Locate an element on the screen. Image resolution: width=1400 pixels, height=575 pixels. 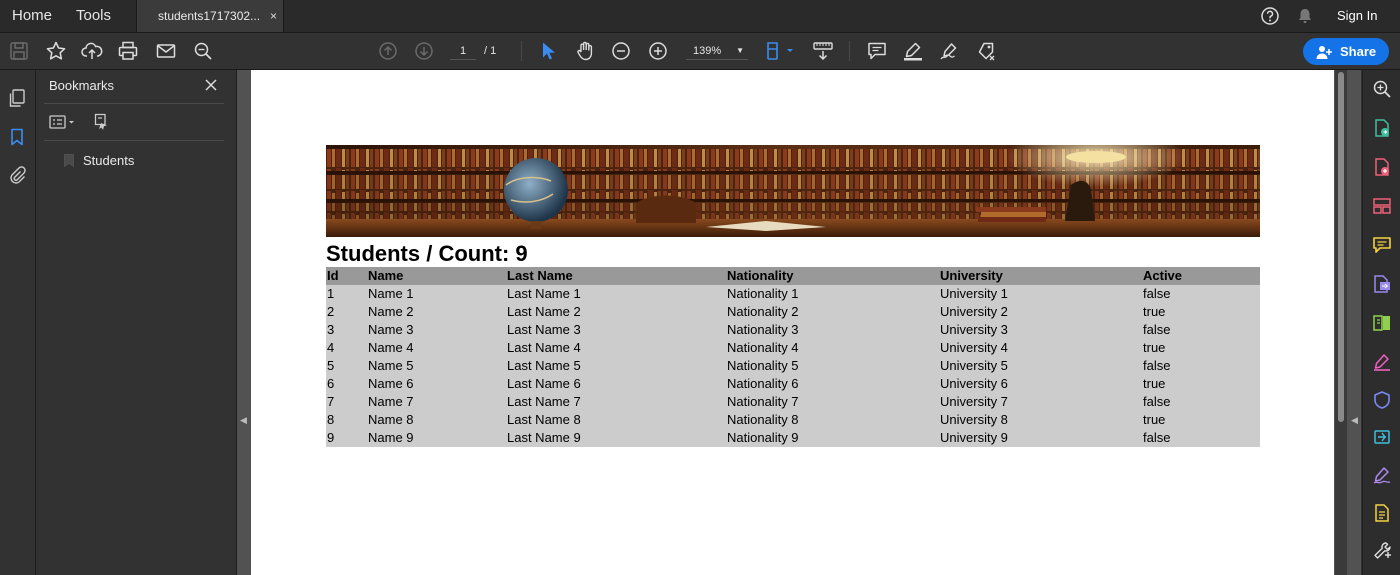
new-bookmark-icon is located at coordinates (102, 122).